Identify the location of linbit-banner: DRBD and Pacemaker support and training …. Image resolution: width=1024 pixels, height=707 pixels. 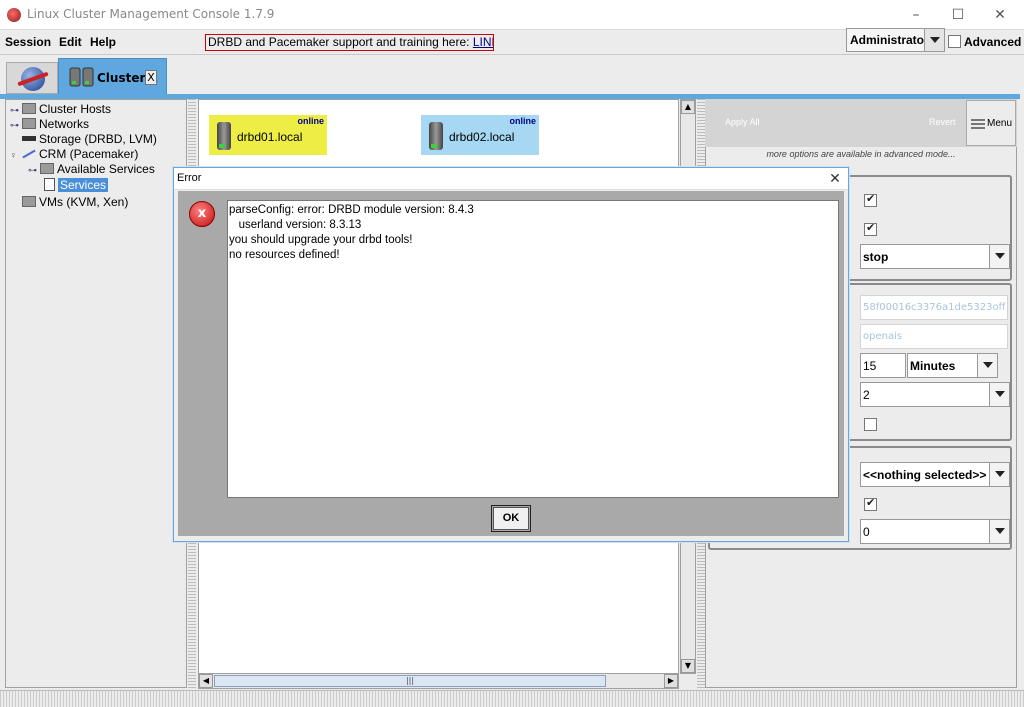
(349, 42).